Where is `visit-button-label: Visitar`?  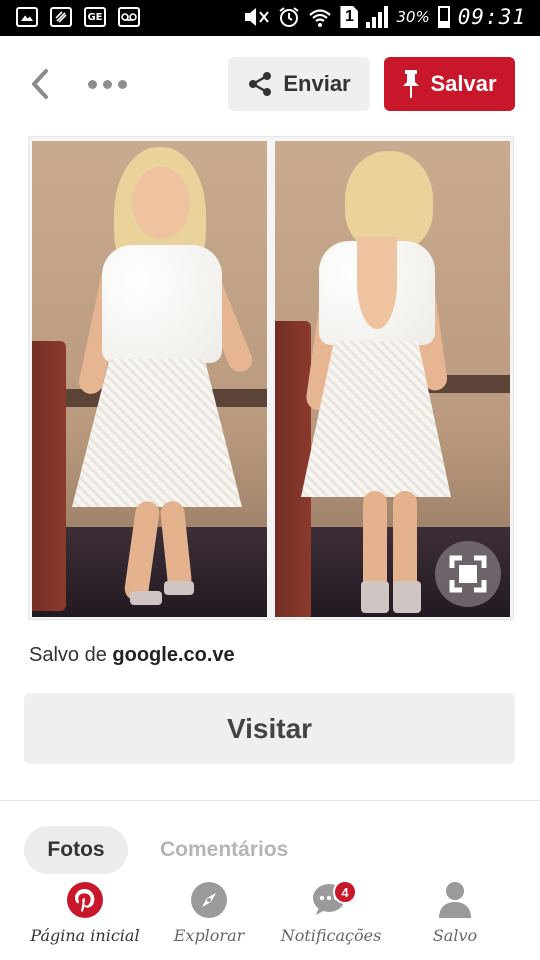 visit-button-label: Visitar is located at coordinates (269, 728).